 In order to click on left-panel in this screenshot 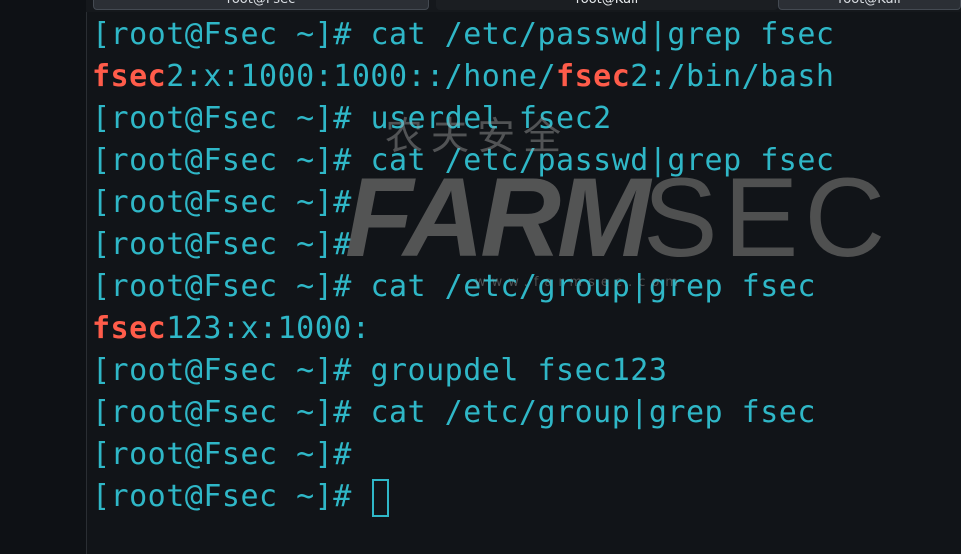, I will do `click(43, 277)`.